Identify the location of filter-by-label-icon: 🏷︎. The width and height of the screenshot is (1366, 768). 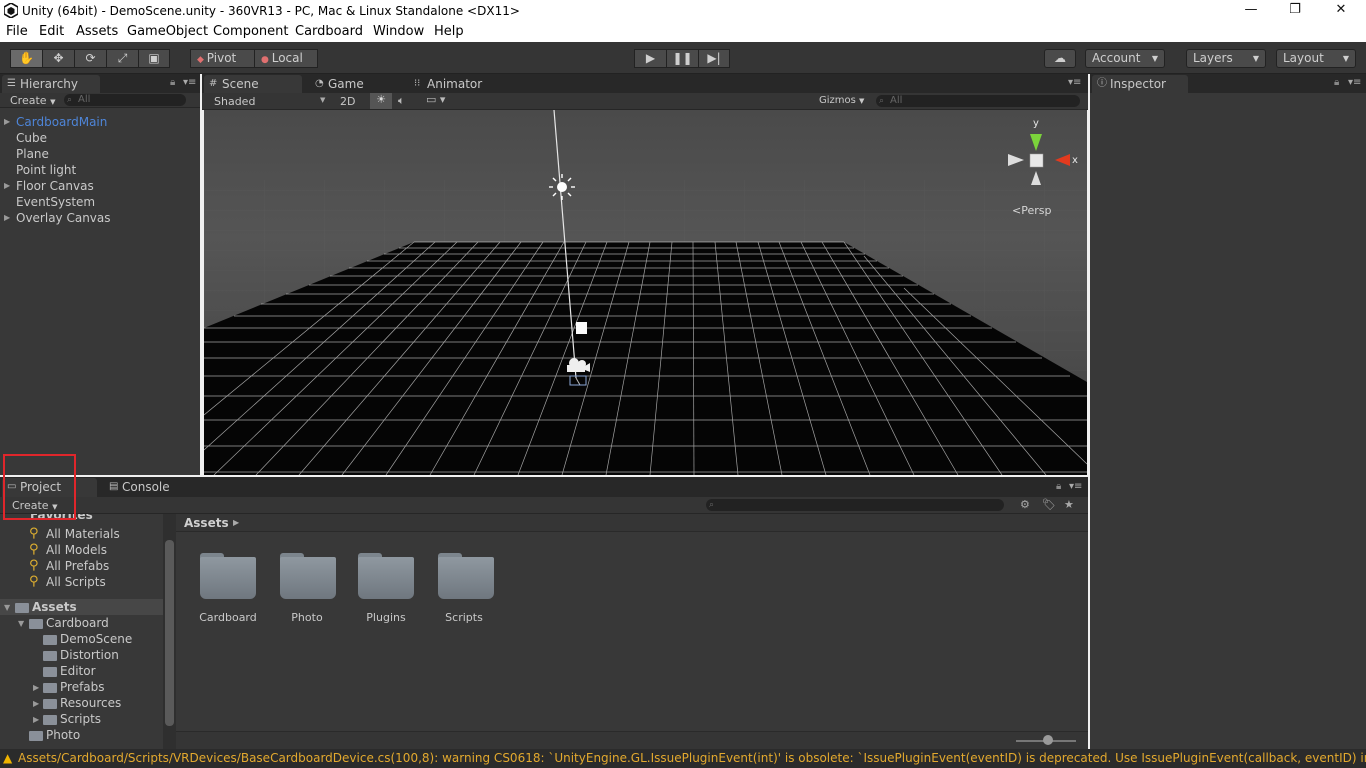
(1049, 504).